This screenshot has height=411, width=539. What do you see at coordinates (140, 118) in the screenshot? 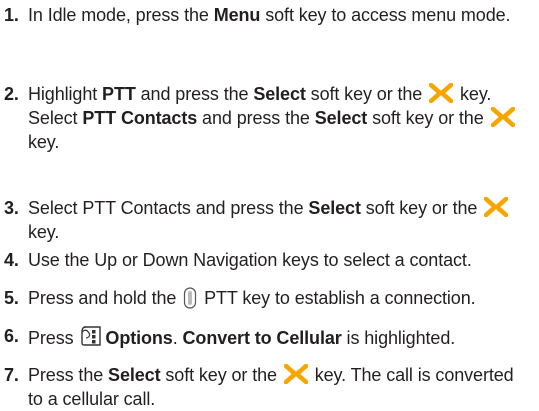
I see `bold-term: PTT Contacts` at bounding box center [140, 118].